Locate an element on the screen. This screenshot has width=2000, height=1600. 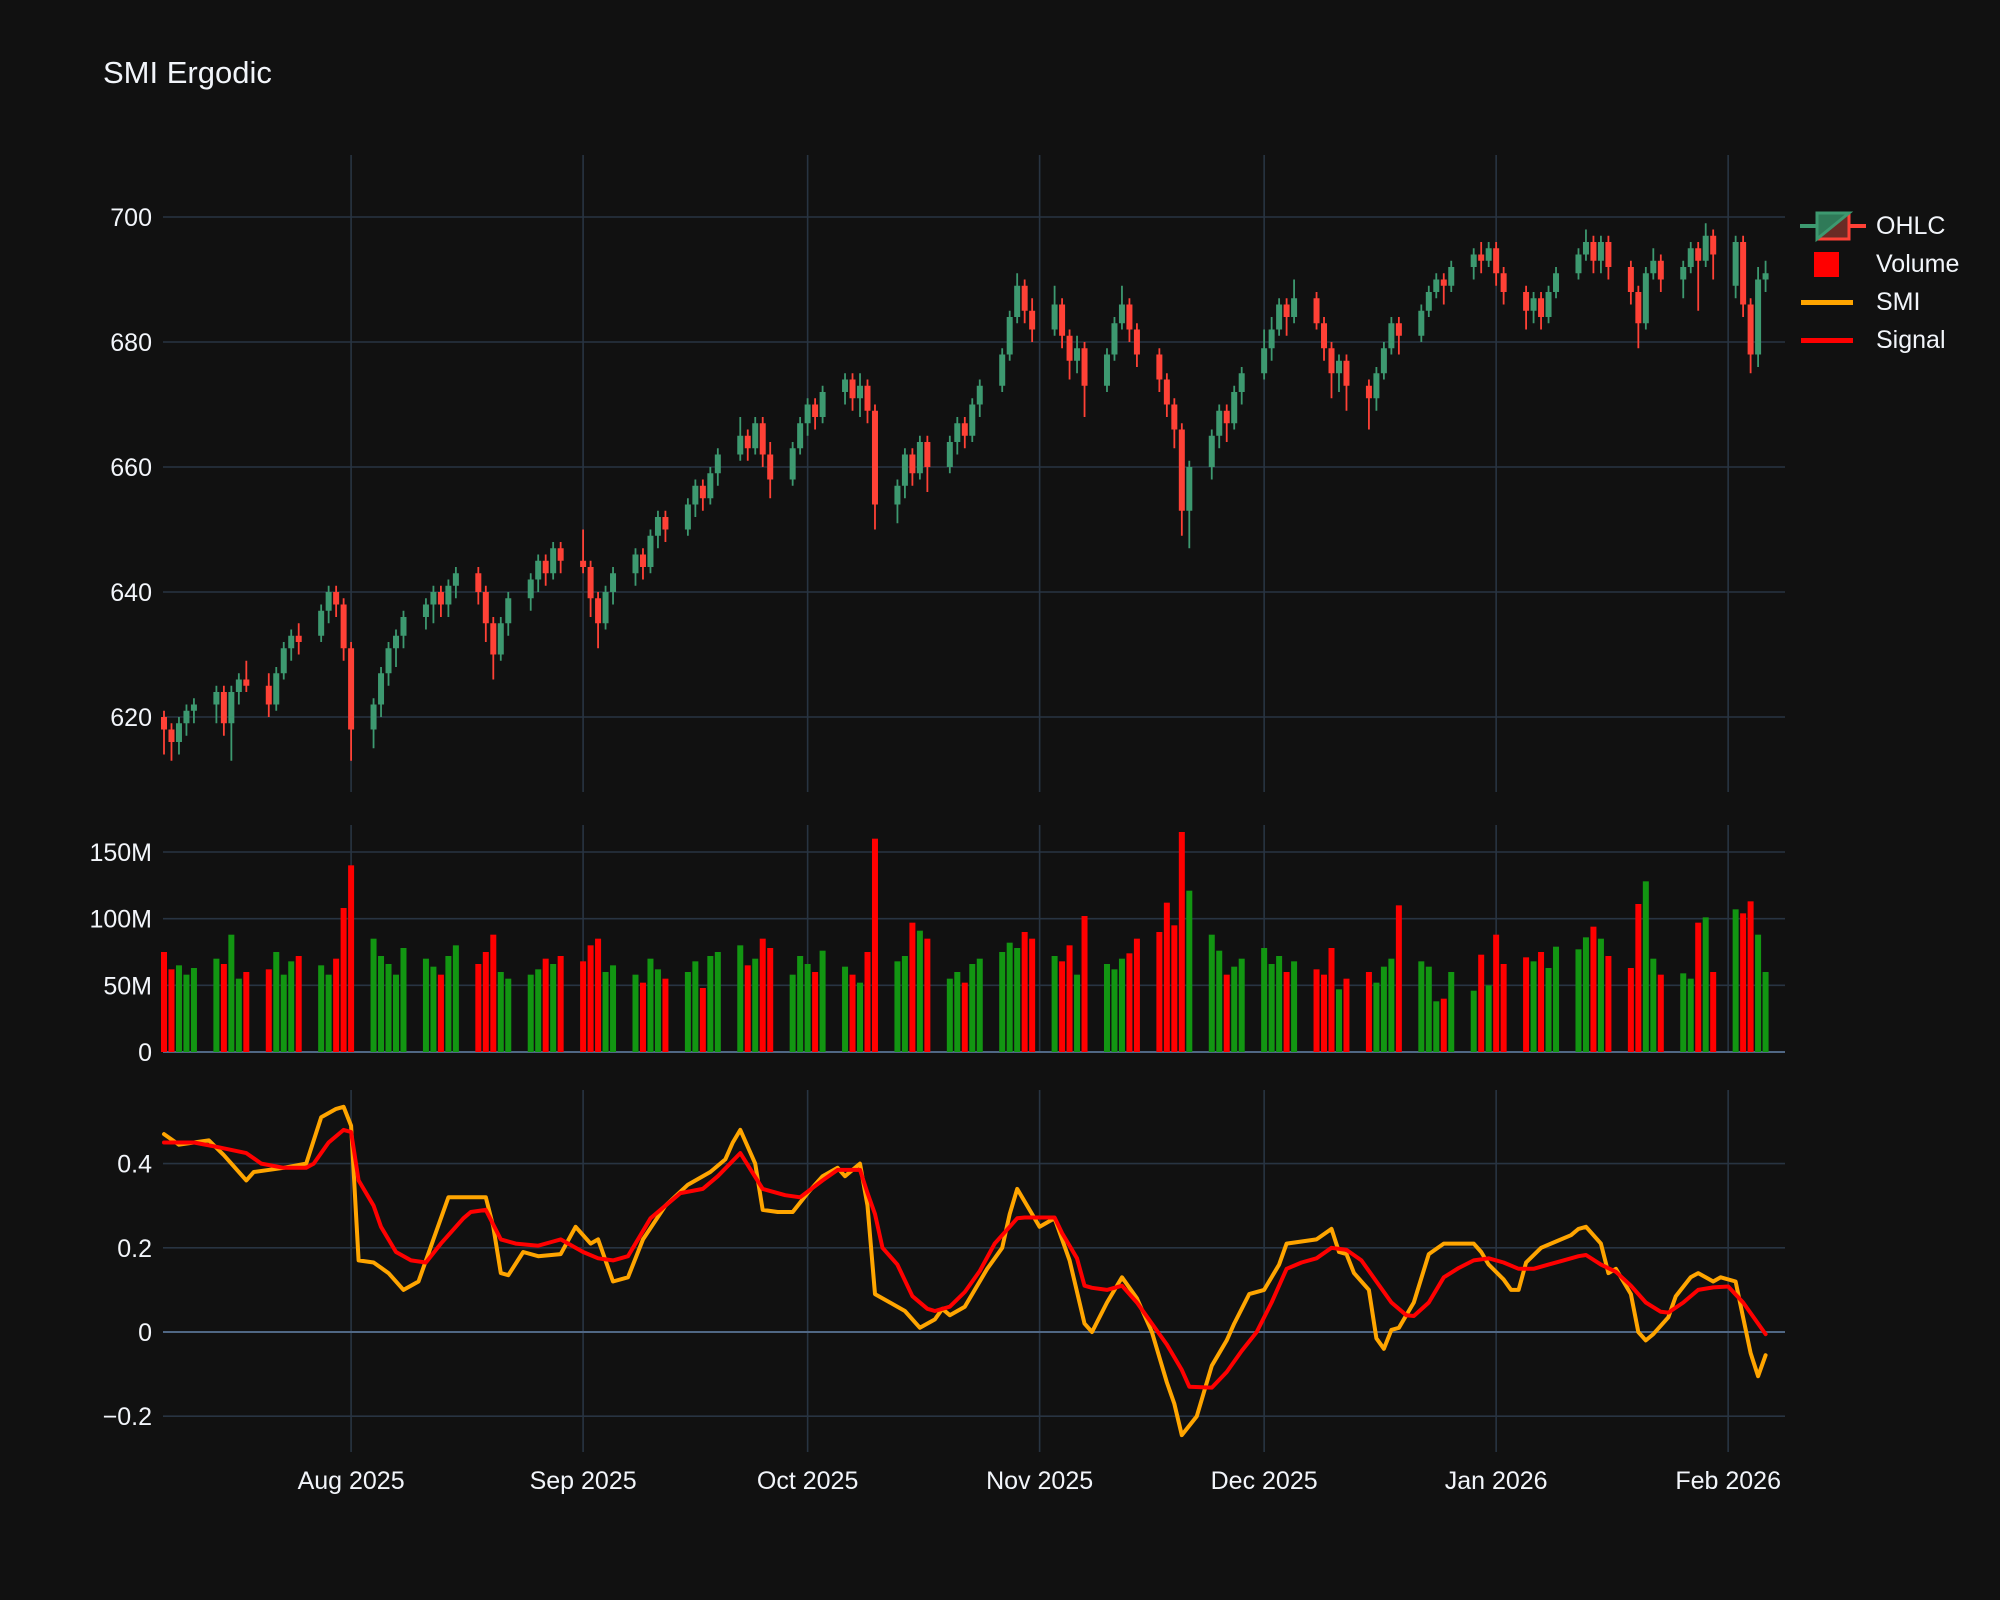
legend-item-ohlc: OHLC is located at coordinates (1879, 226).